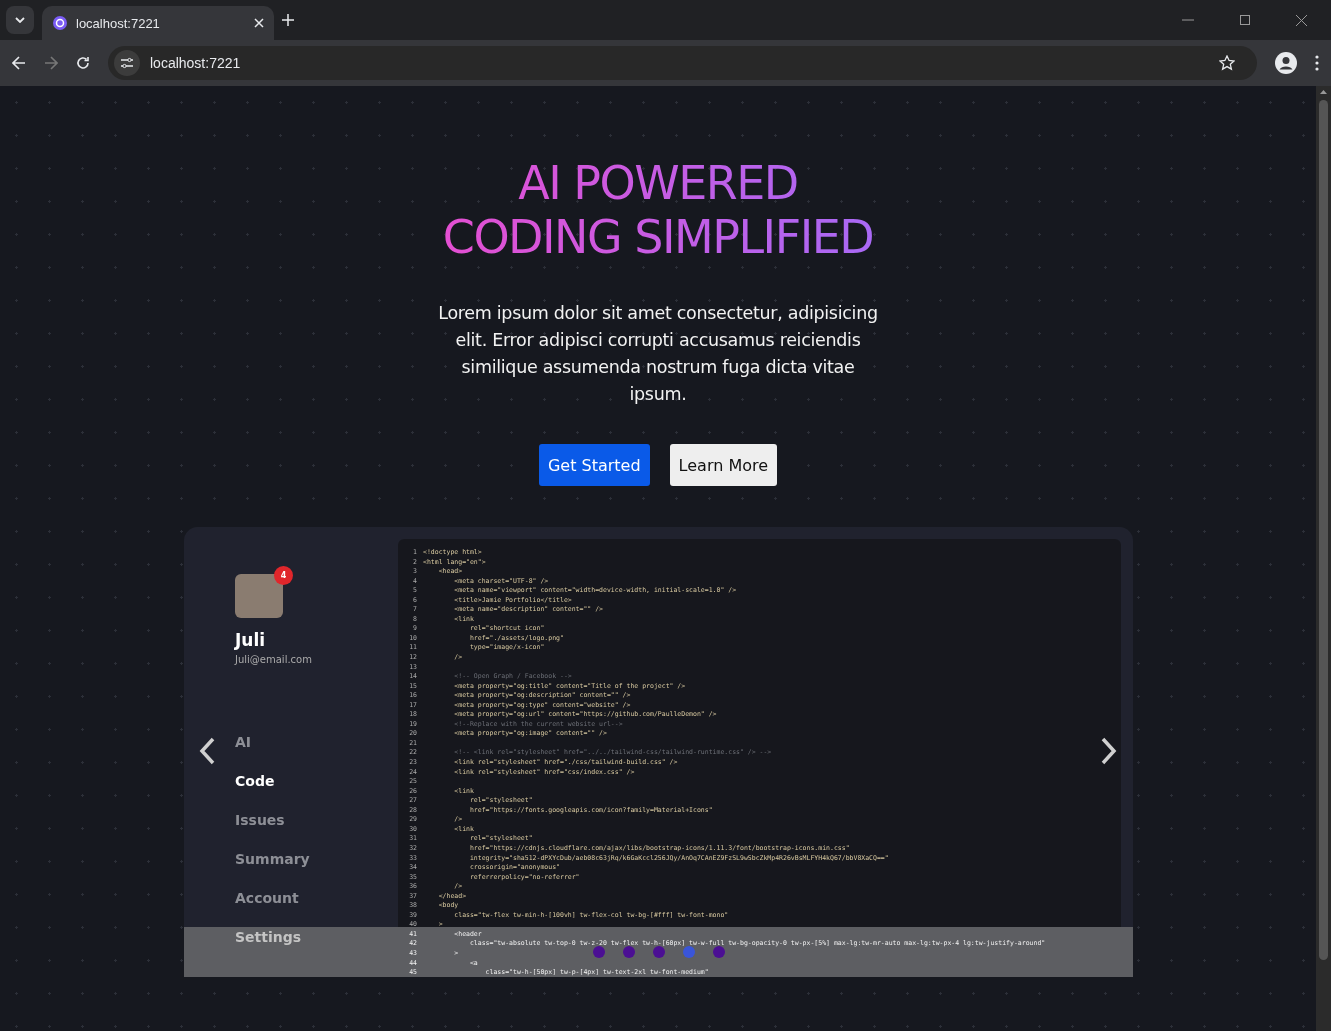 The image size is (1331, 1031). Describe the element at coordinates (682, 63) in the screenshot. I see `address-bar: localhost:7221` at that location.